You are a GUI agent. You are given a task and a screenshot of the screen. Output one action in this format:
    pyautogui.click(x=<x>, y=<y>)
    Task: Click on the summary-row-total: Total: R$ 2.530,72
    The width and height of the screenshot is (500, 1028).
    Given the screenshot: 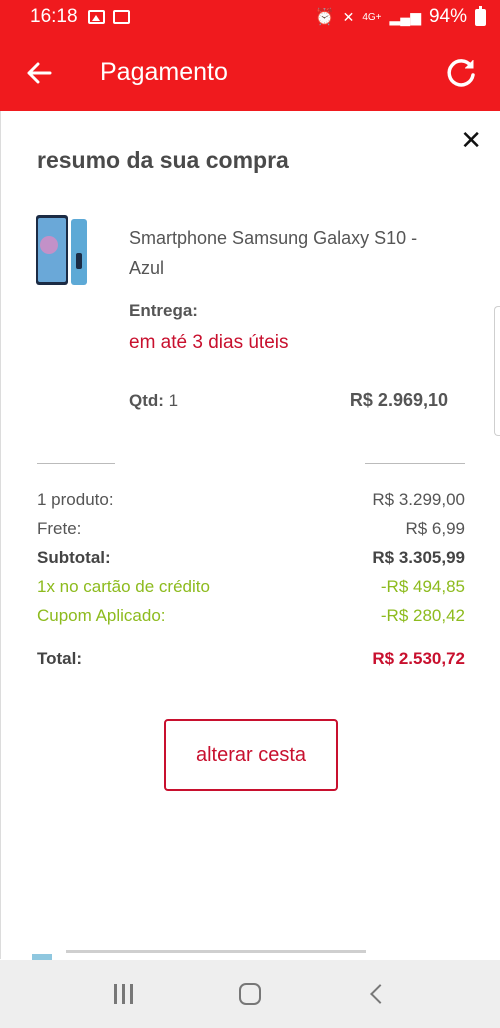 What is the action you would take?
    pyautogui.click(x=251, y=658)
    